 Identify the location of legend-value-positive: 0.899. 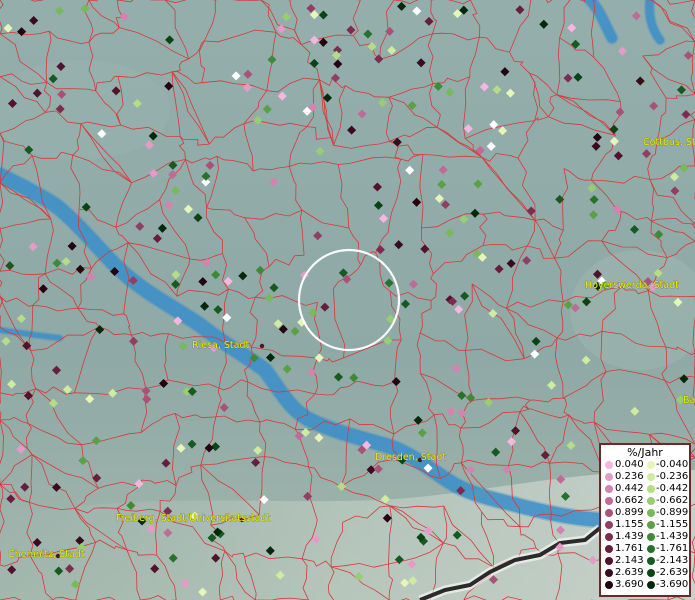
(629, 512).